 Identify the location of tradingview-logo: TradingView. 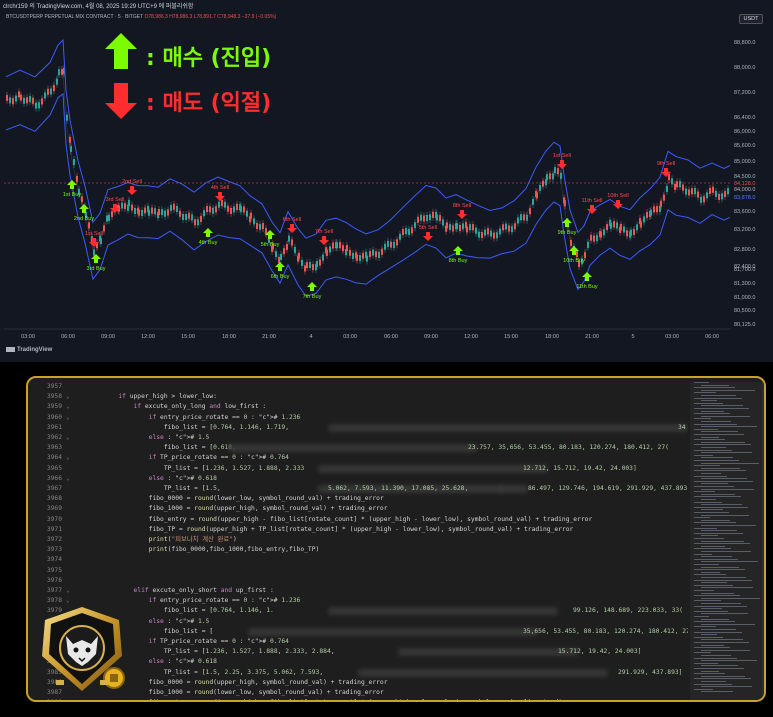
(29, 350).